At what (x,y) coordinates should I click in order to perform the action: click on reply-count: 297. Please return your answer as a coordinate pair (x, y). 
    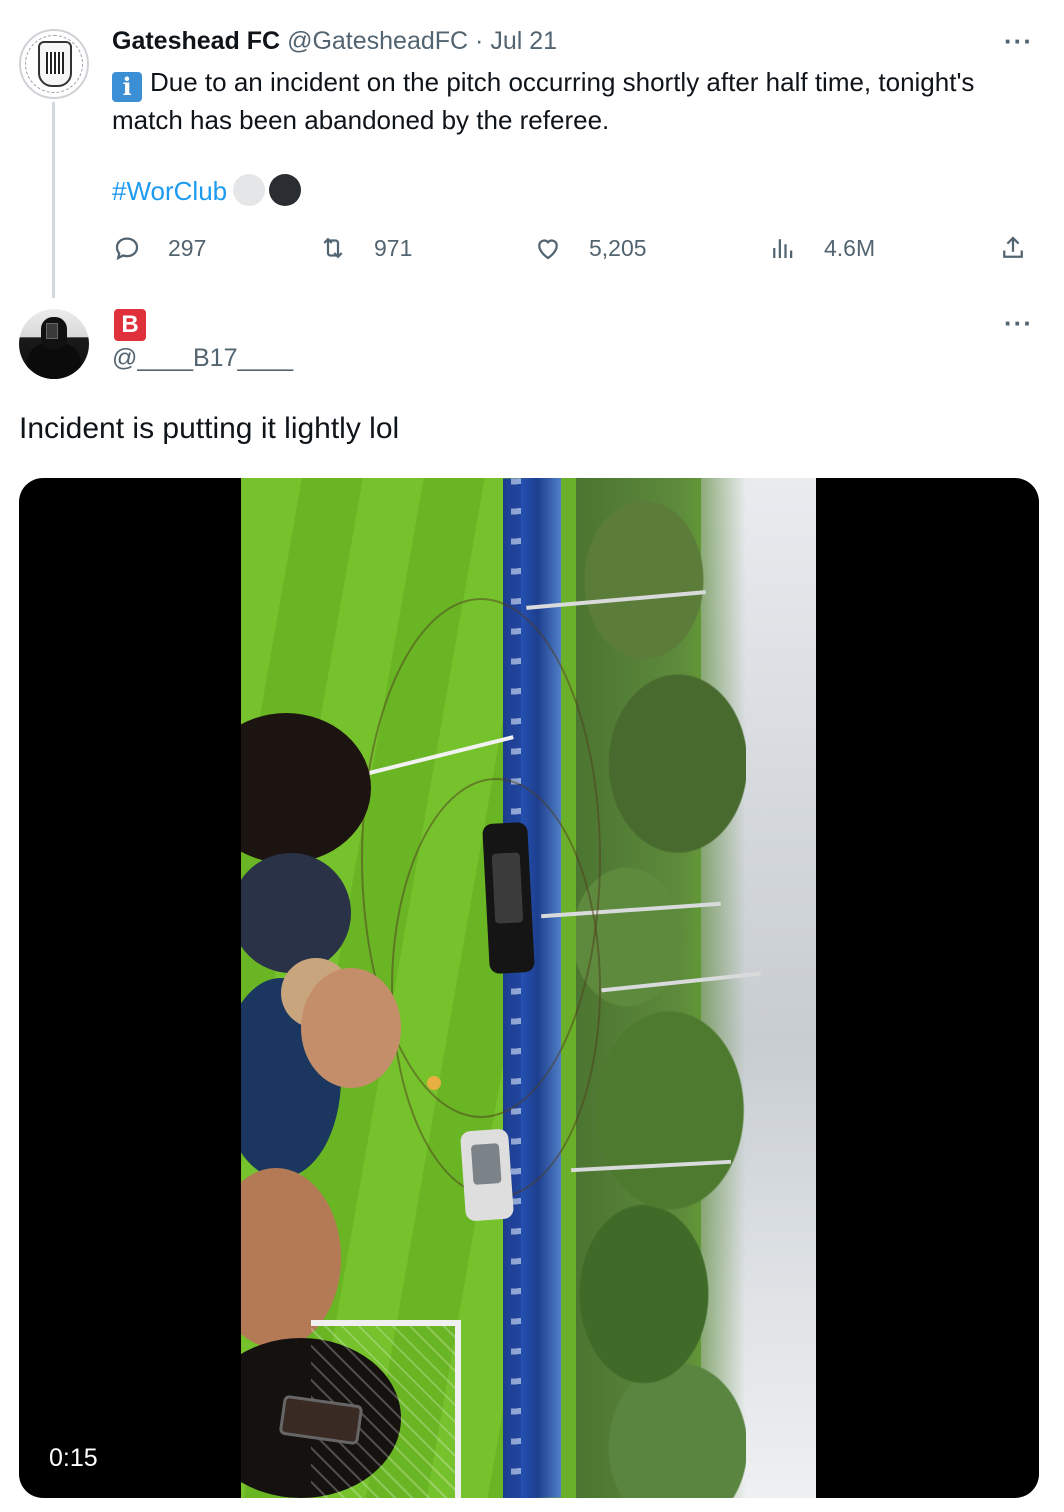
    Looking at the image, I should click on (187, 247).